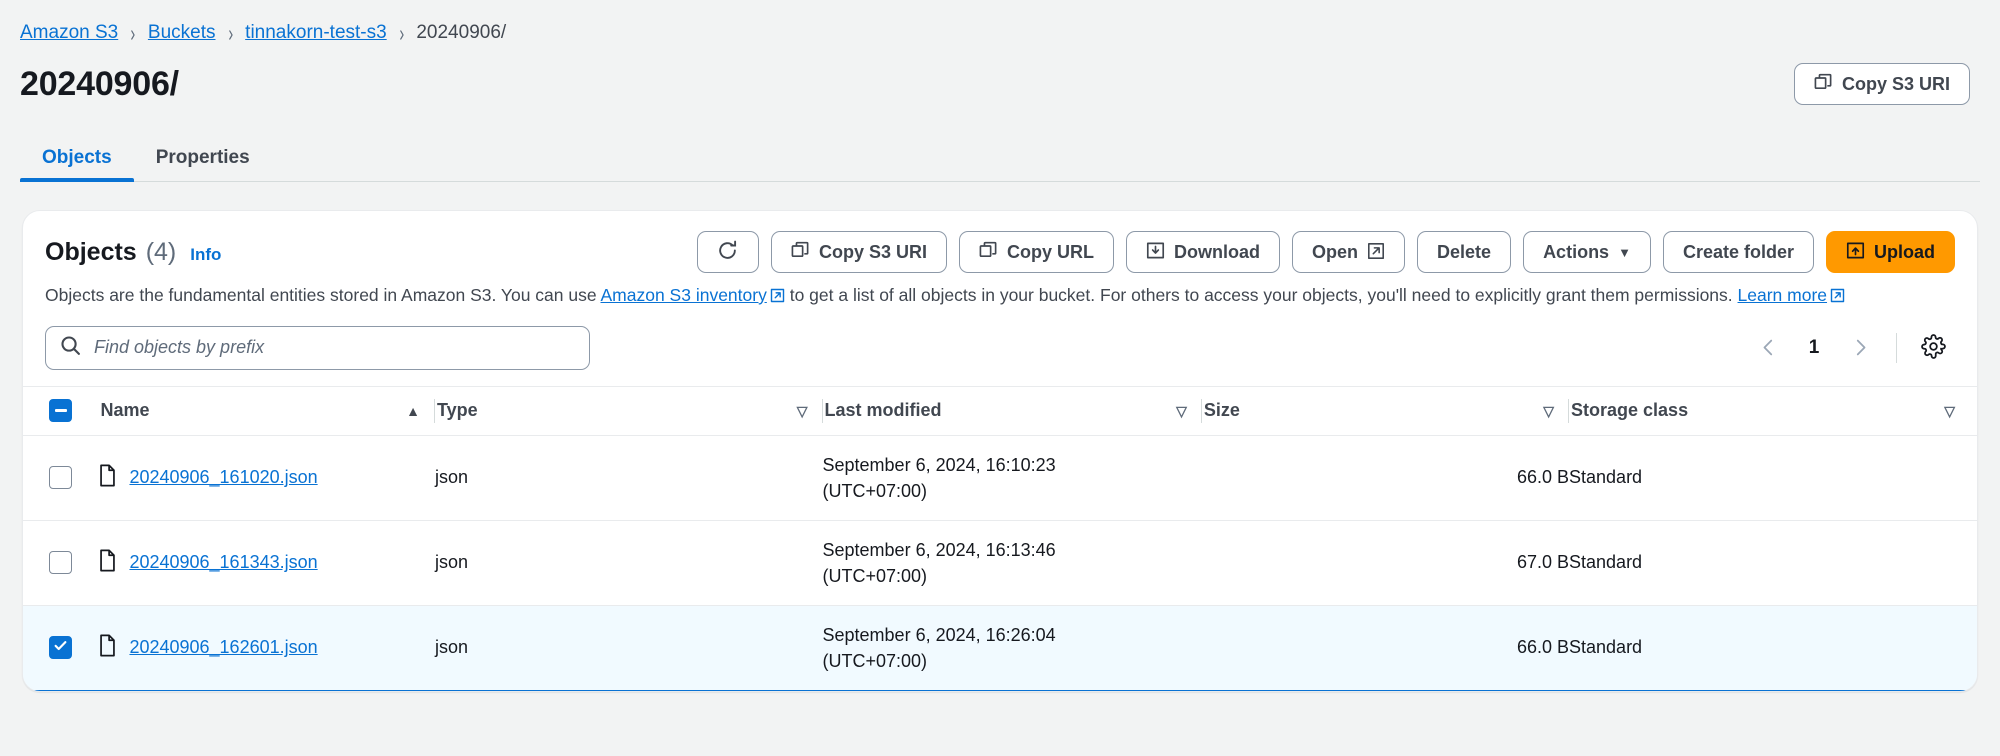 The height and width of the screenshot is (756, 2000). Describe the element at coordinates (875, 490) in the screenshot. I see `last-modified-timezone: (UTC+07:00)` at that location.